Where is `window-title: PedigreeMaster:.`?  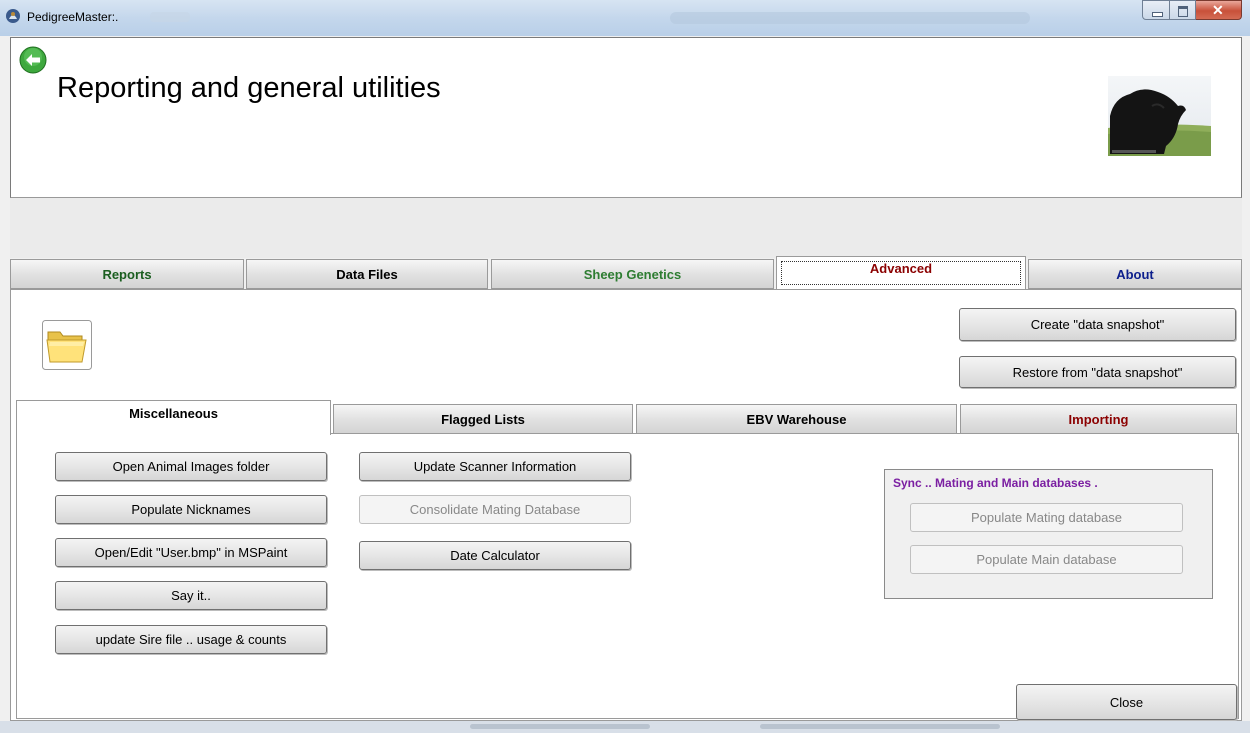 window-title: PedigreeMaster:. is located at coordinates (73, 17).